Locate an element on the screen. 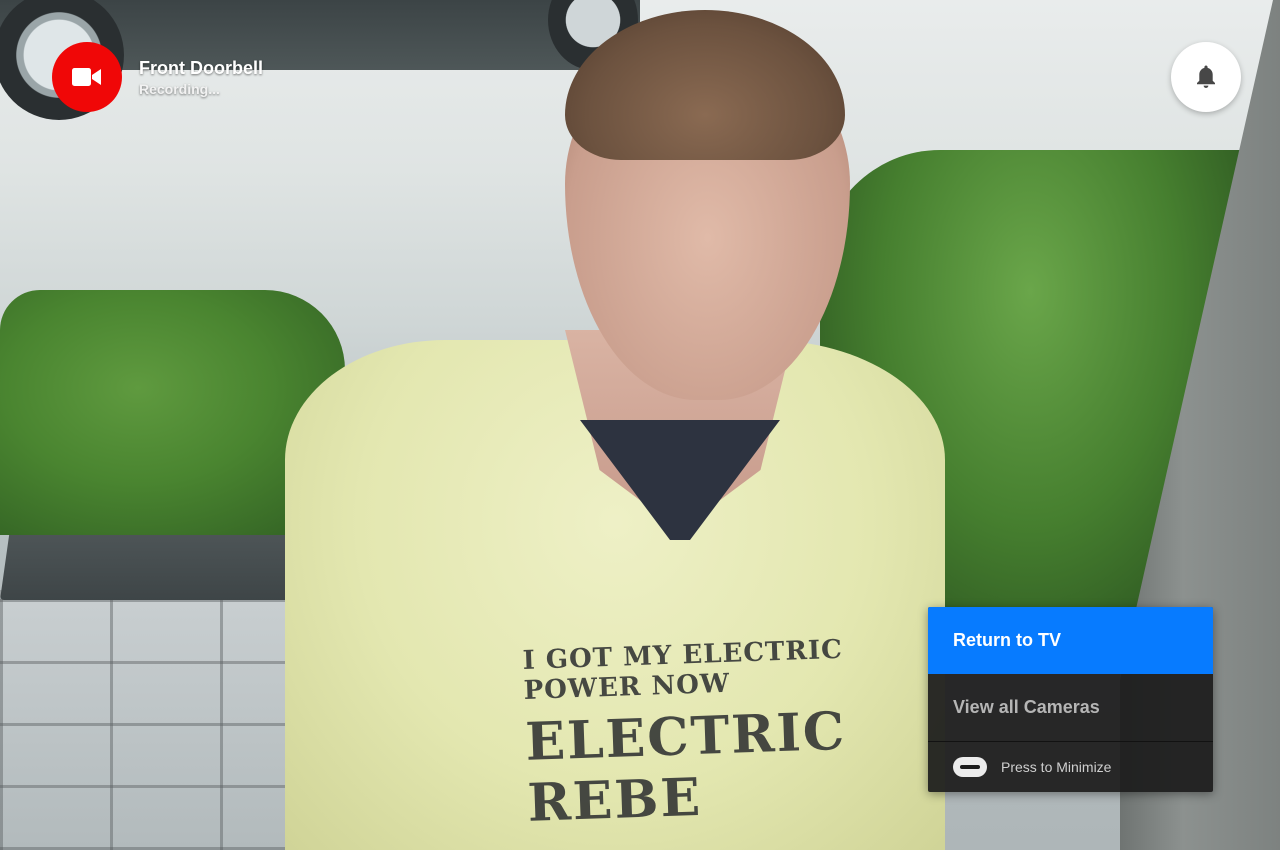 The image size is (1280, 850). recording-badge is located at coordinates (87, 77).